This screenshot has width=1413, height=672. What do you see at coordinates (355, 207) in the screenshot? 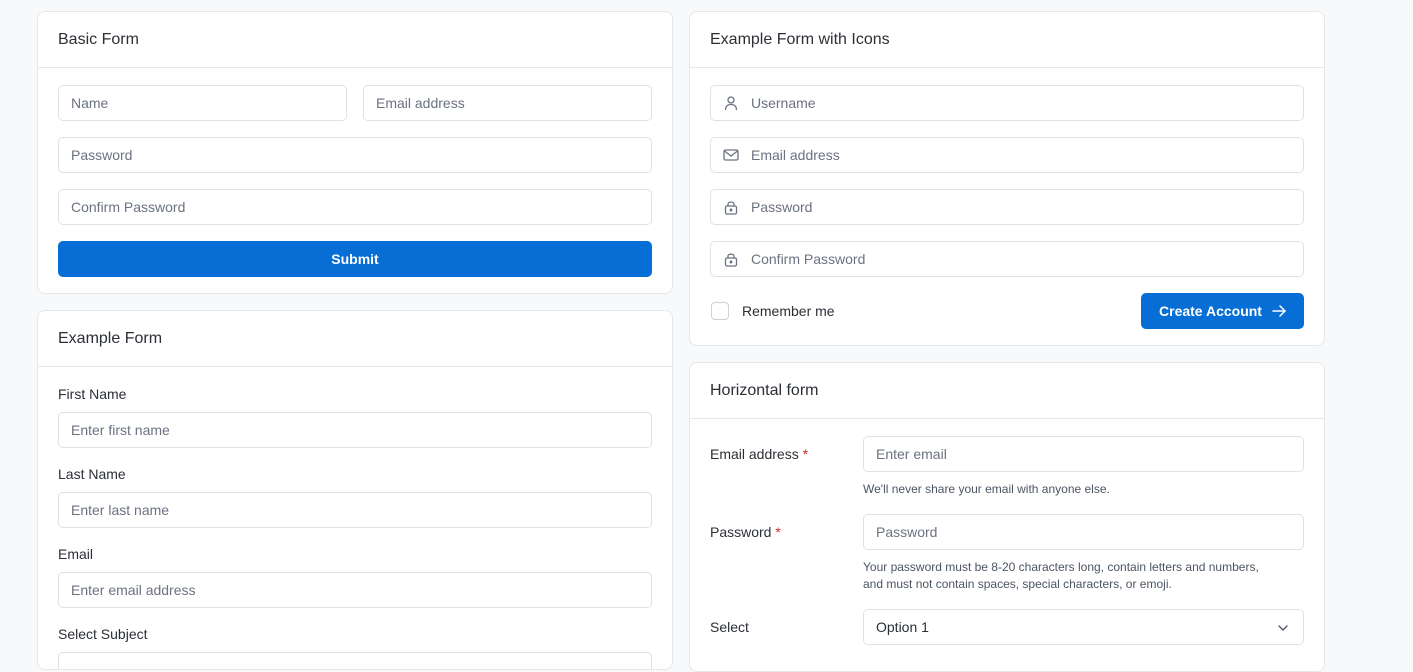
I see `confirm-password-input: Confirm Password` at bounding box center [355, 207].